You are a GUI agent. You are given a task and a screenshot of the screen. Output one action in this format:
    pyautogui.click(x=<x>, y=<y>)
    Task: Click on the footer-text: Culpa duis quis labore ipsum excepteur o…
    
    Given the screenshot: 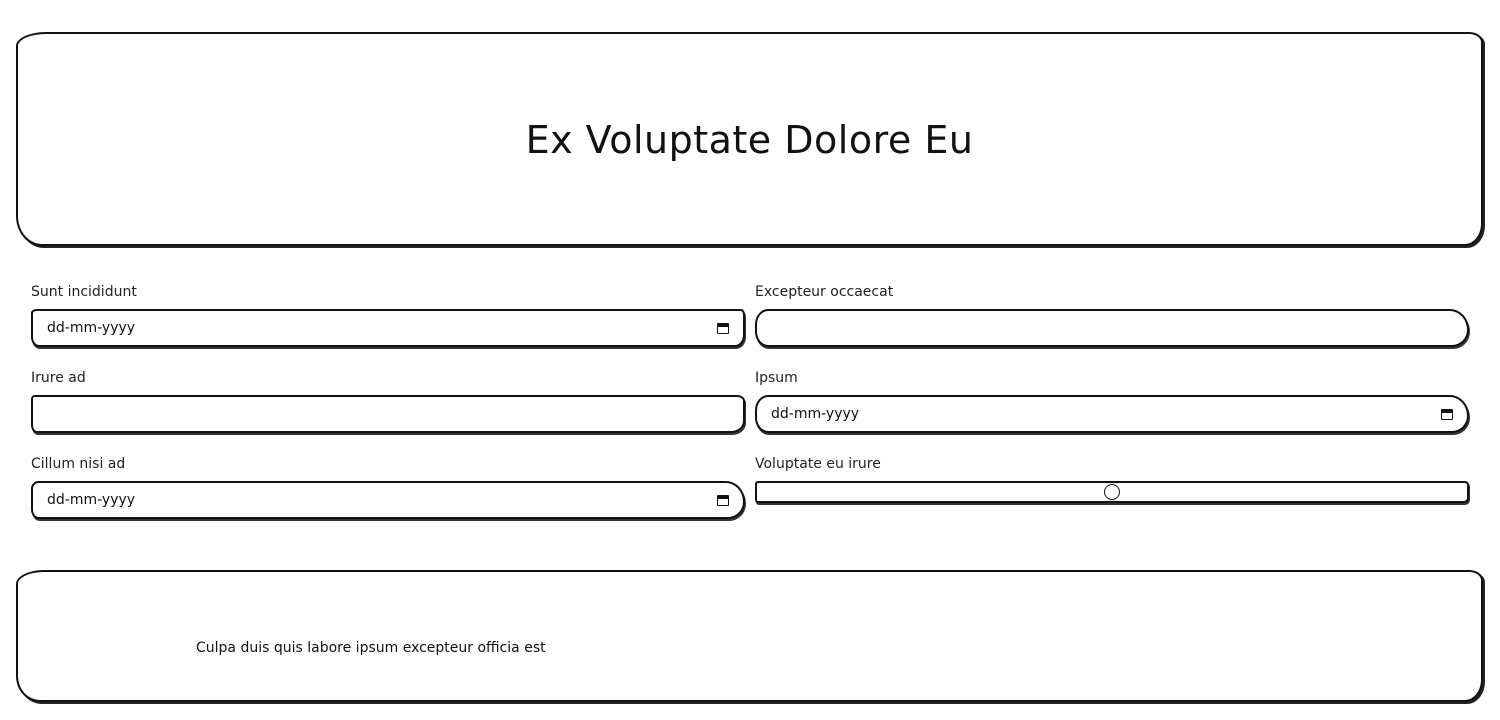 What is the action you would take?
    pyautogui.click(x=371, y=648)
    